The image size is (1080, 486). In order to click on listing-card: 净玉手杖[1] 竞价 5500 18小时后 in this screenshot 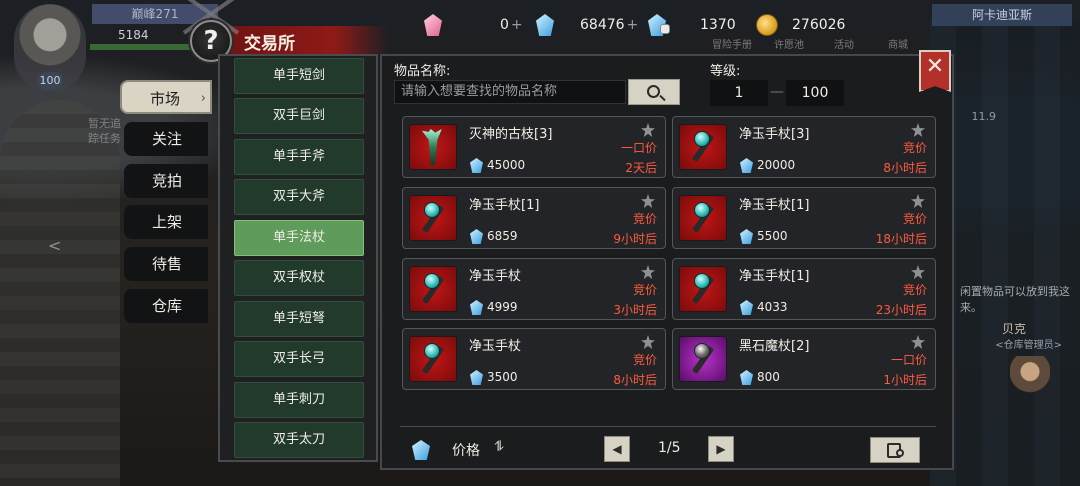, I will do `click(804, 218)`.